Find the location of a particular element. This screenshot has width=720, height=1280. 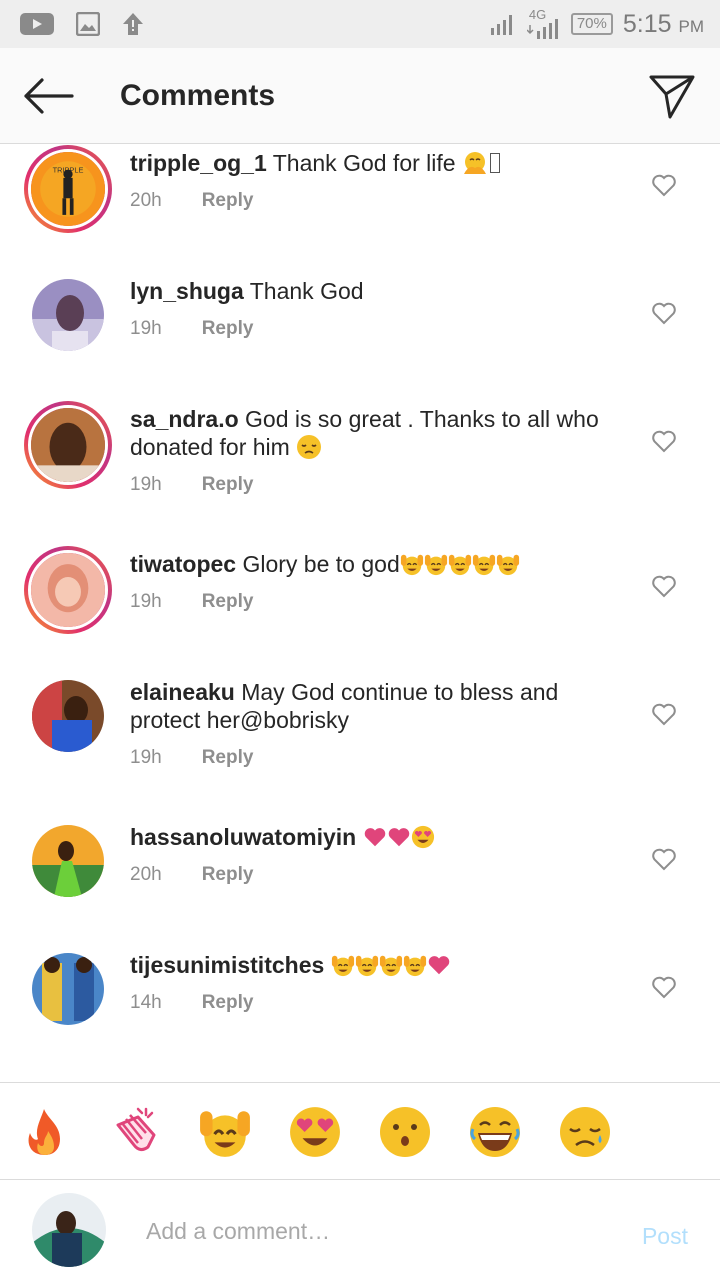

comment-username: sa_ndra.o is located at coordinates (184, 419).